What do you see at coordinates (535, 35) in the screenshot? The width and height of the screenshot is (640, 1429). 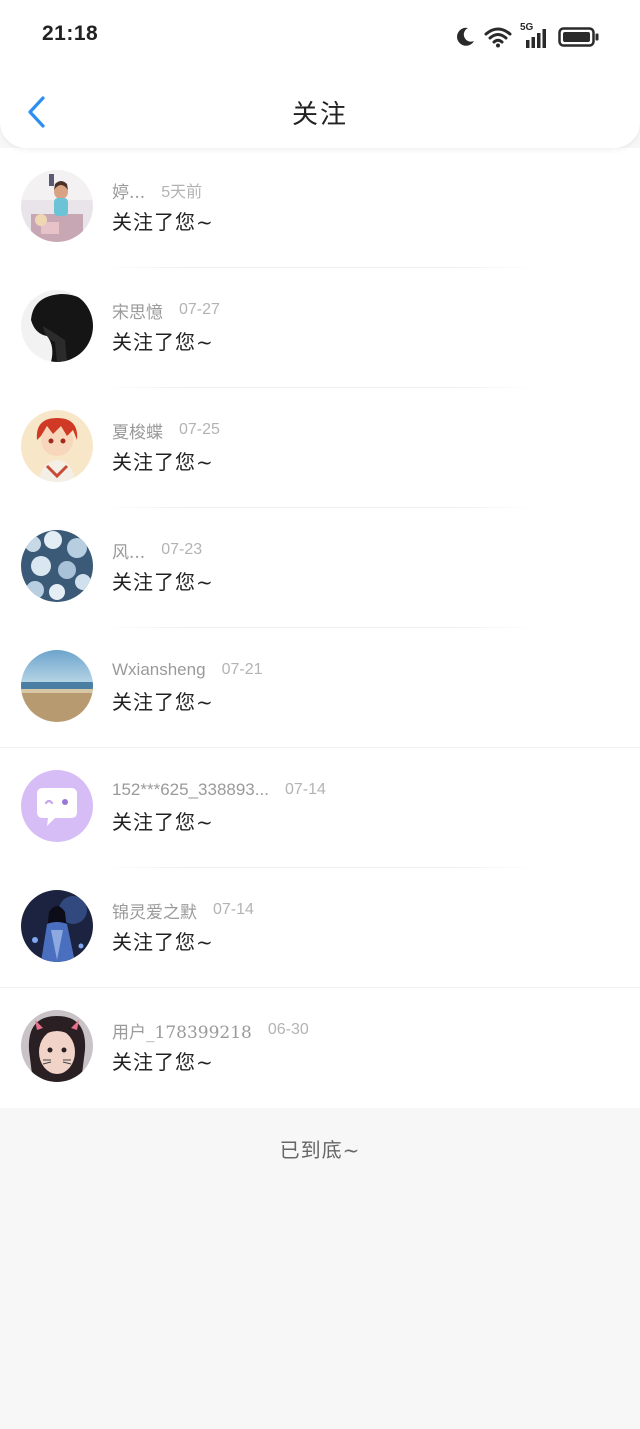 I see `cellular-signal-icon: 5G` at bounding box center [535, 35].